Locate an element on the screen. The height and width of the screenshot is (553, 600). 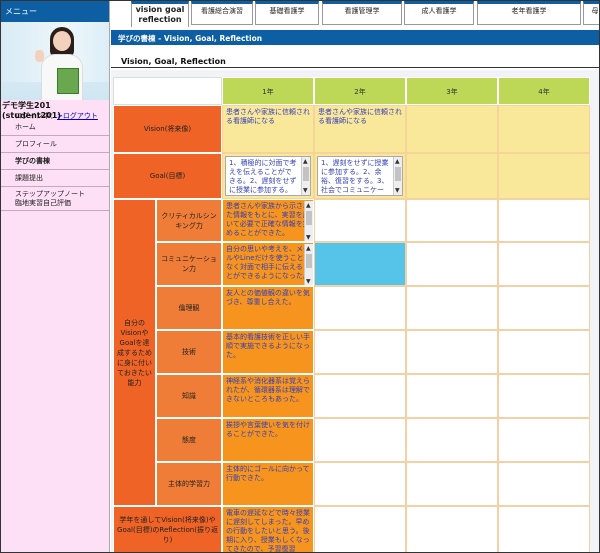
tab-vision-goal-reflection: vision goal reflection is located at coordinates (160, 14).